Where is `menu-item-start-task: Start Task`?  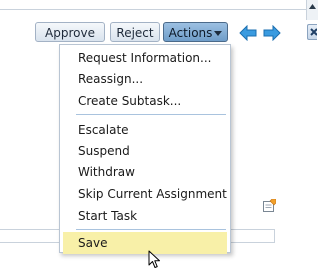
menu-item-start-task: Start Task is located at coordinates (145, 216).